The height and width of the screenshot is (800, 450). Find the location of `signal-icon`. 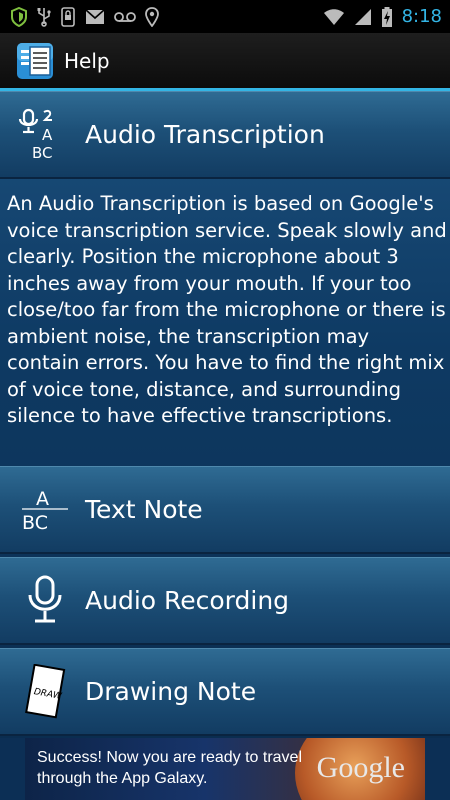

signal-icon is located at coordinates (363, 17).